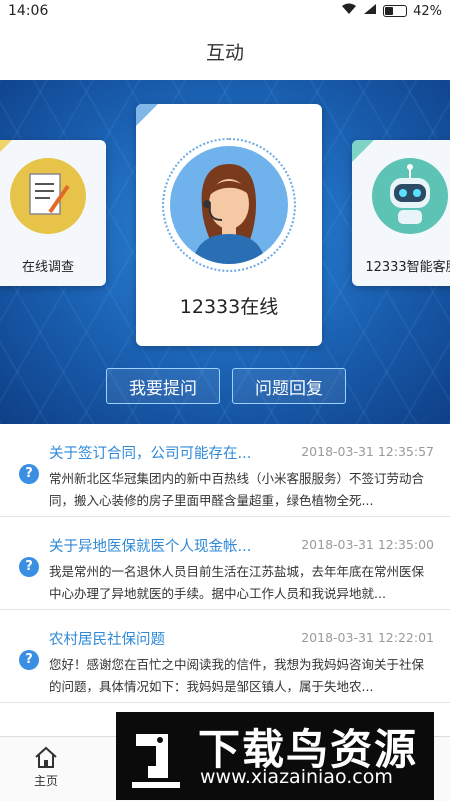 The height and width of the screenshot is (801, 450). Describe the element at coordinates (46, 759) in the screenshot. I see `home-icon` at that location.